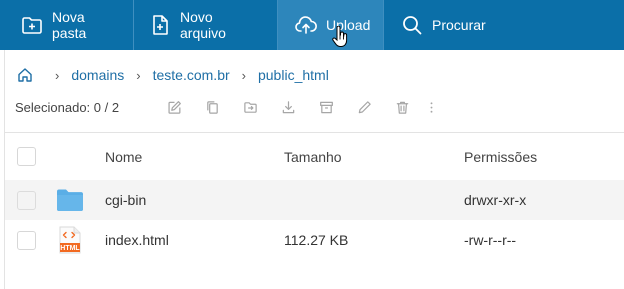 The height and width of the screenshot is (289, 624). I want to click on move-icon, so click(250, 107).